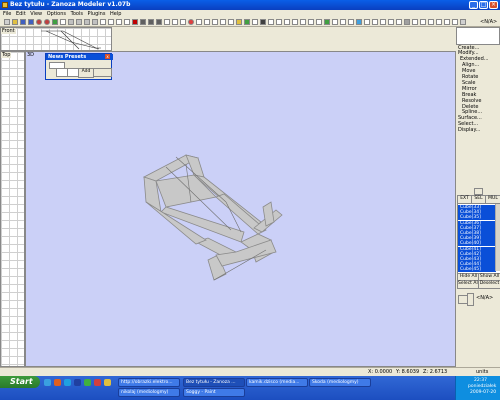 This screenshot has width=500, height=400. Describe the element at coordinates (102, 72) in the screenshot. I see `preset-slot` at that location.